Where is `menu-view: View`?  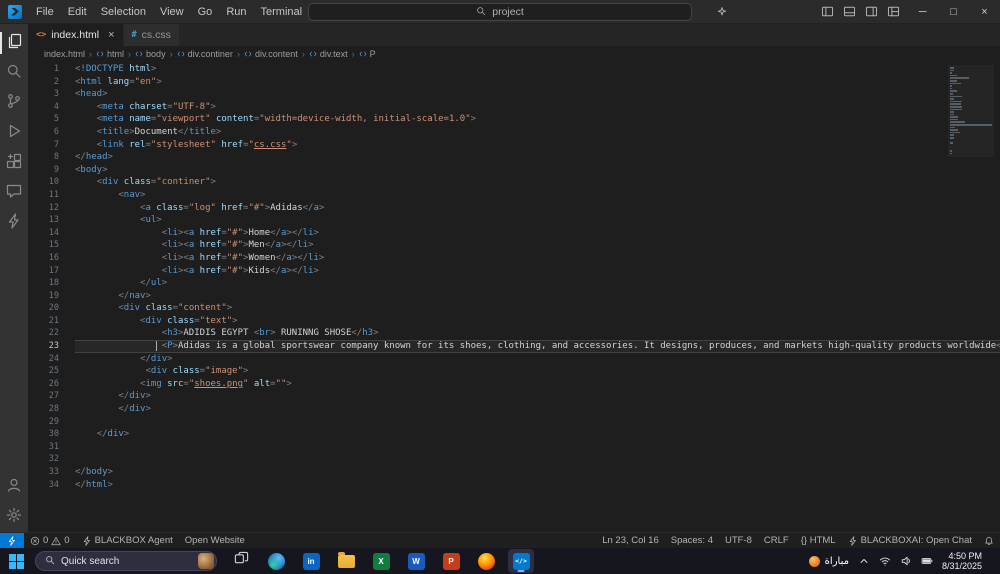 menu-view: View is located at coordinates (172, 12).